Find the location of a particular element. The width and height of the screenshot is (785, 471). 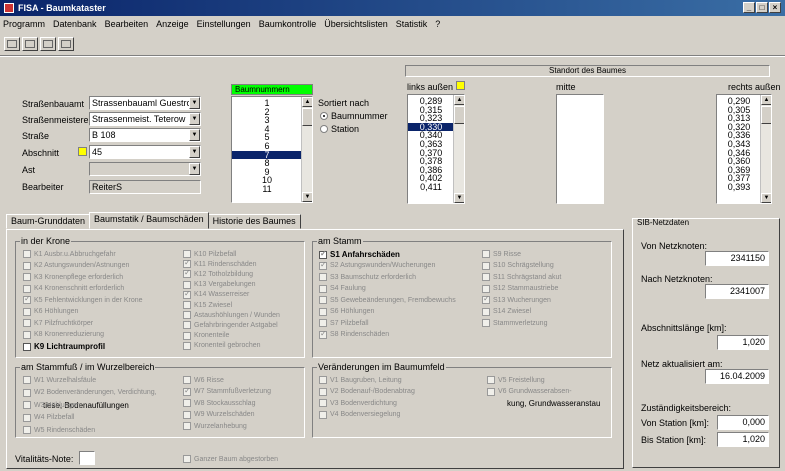

krone-checkbox: K10 Pilzbefall is located at coordinates (209, 254).